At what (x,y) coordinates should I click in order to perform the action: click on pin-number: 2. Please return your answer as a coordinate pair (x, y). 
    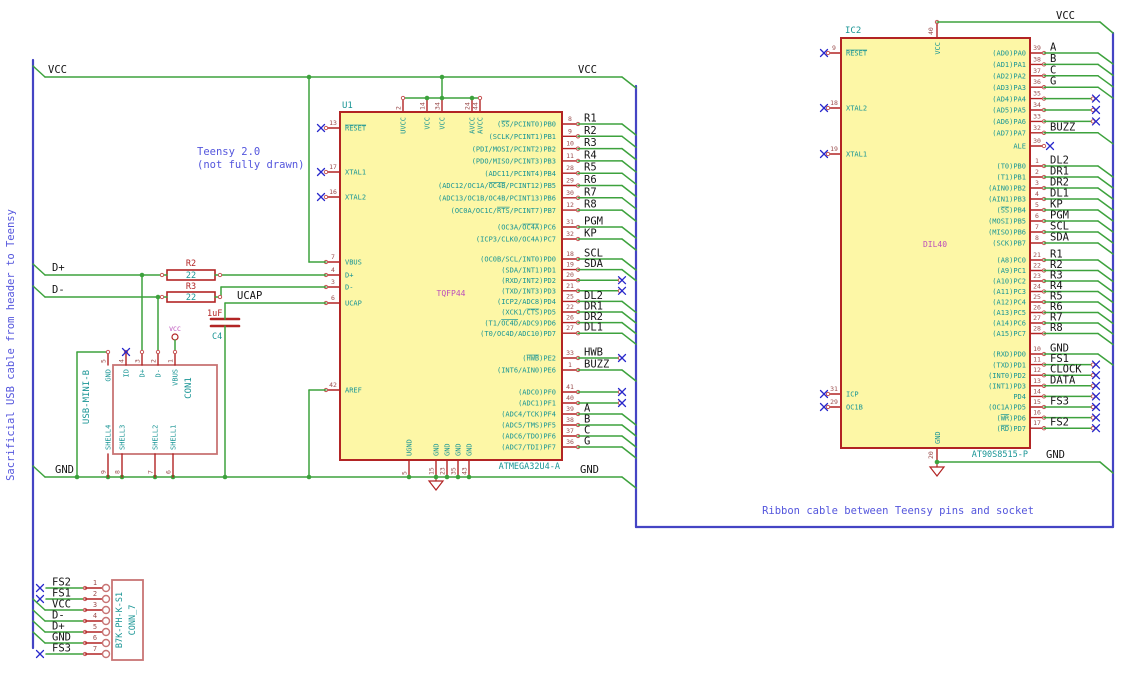
    Looking at the image, I should click on (399, 108).